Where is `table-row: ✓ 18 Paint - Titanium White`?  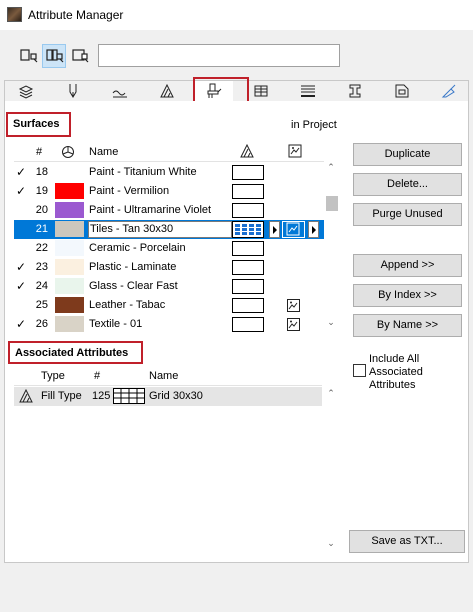 table-row: ✓ 18 Paint - Titanium White is located at coordinates (169, 172).